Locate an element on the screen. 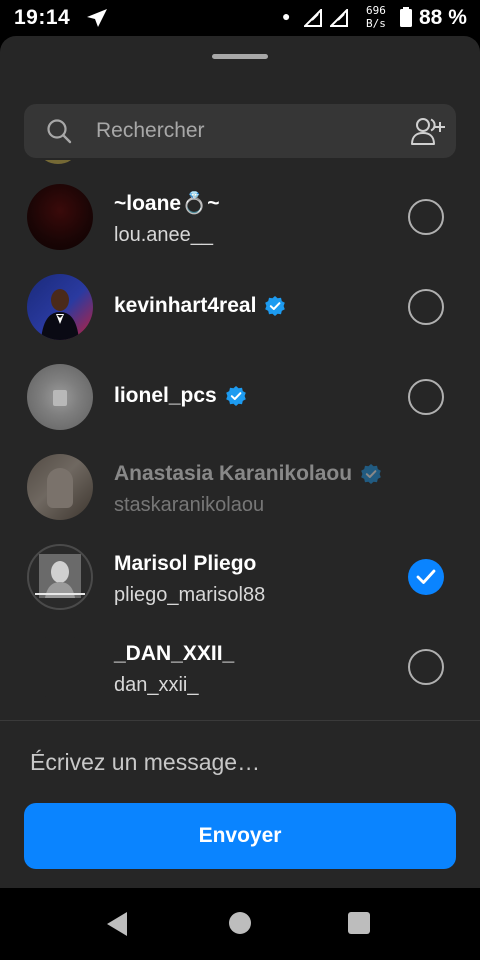 The height and width of the screenshot is (960, 480). select-radio-checked is located at coordinates (426, 577).